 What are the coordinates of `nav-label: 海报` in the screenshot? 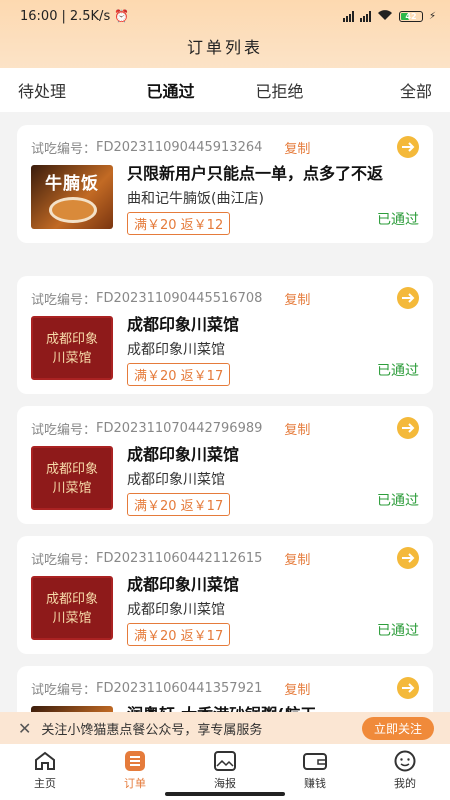 It's located at (225, 783).